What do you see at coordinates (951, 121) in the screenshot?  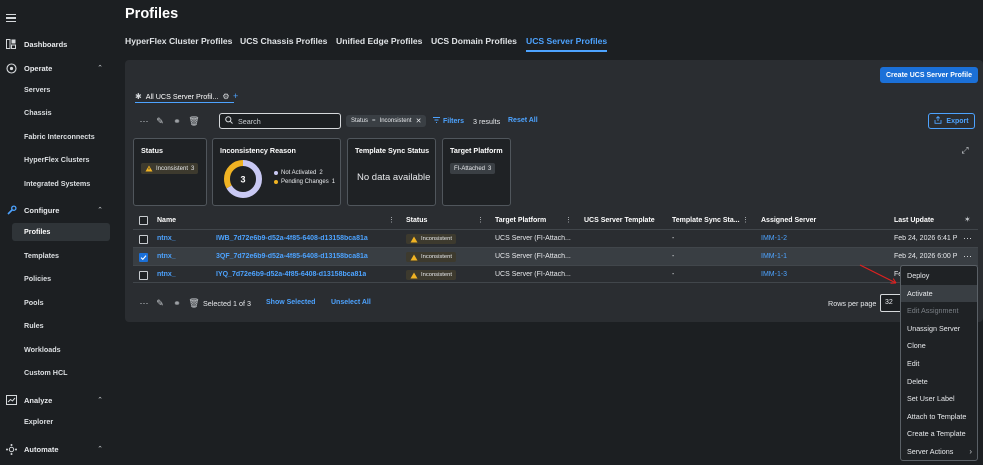 I see `export-button: Export` at bounding box center [951, 121].